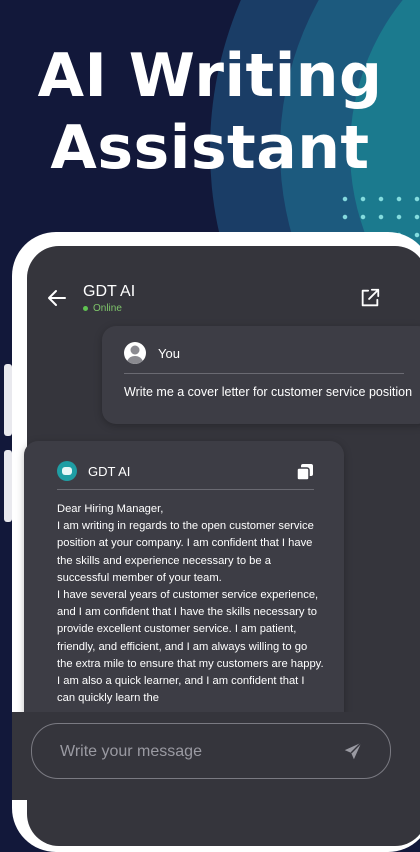 The width and height of the screenshot is (420, 852). Describe the element at coordinates (85, 308) in the screenshot. I see `status-dot` at that location.